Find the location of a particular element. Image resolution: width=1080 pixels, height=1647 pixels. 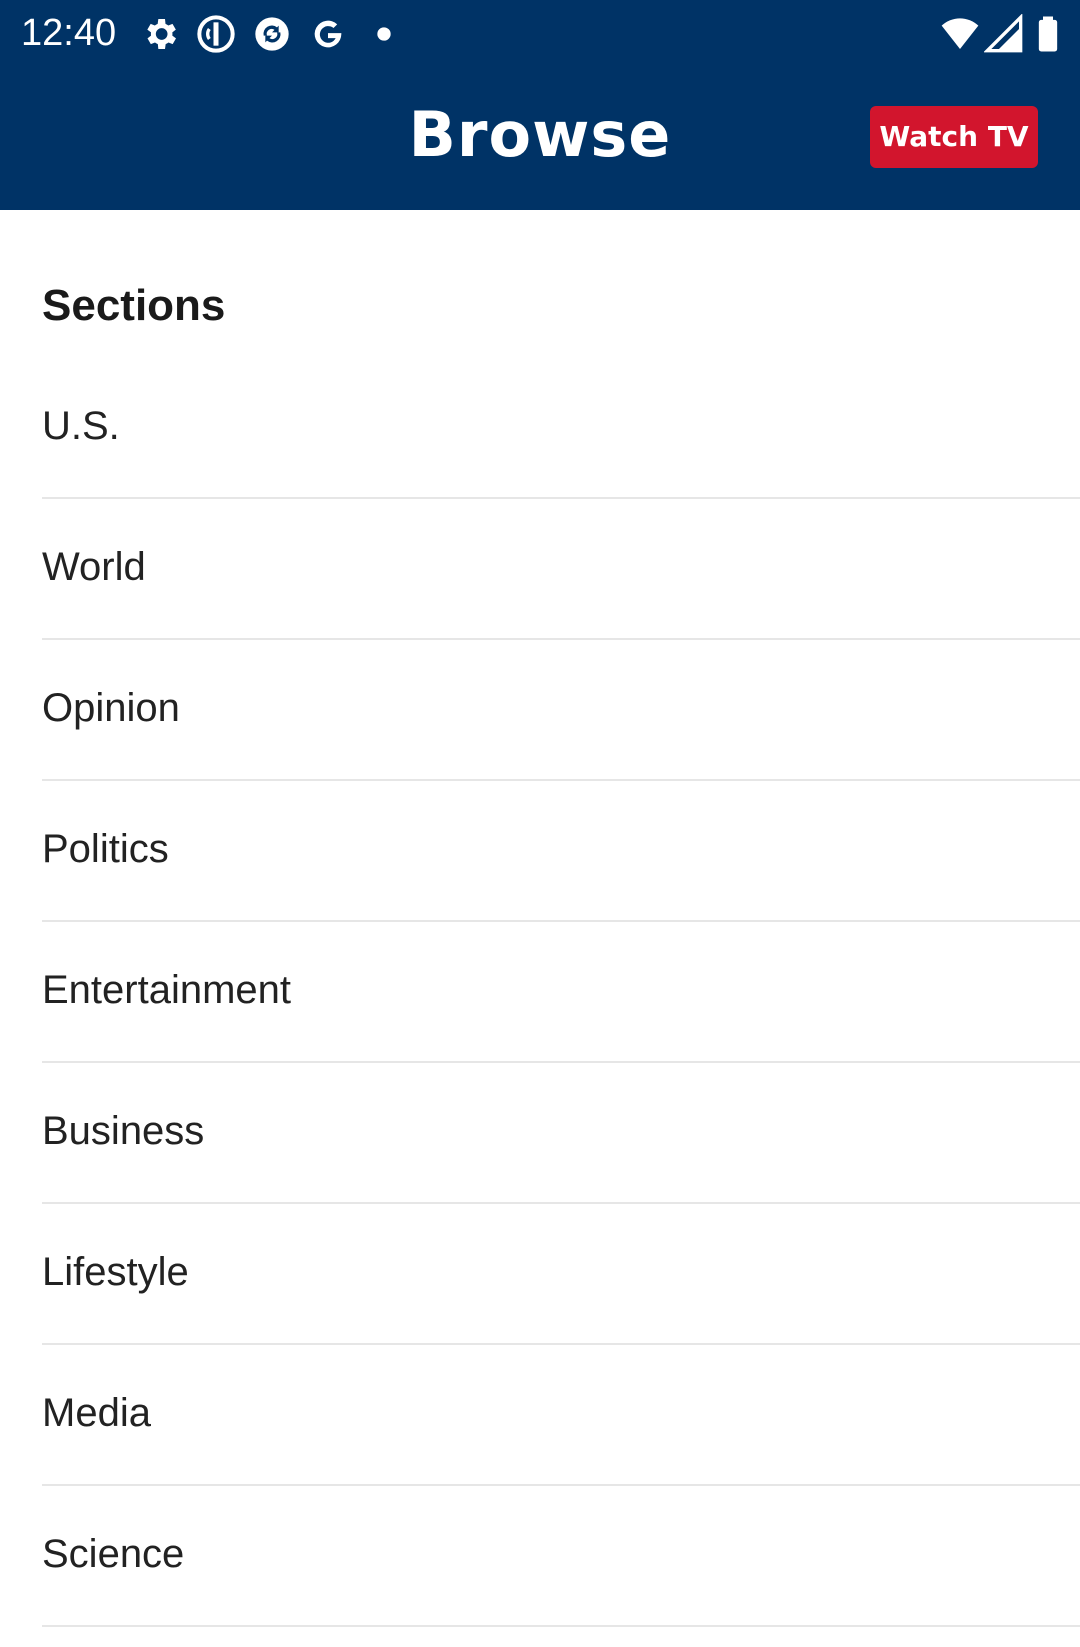

section-item-label: Opinion is located at coordinates (111, 708).